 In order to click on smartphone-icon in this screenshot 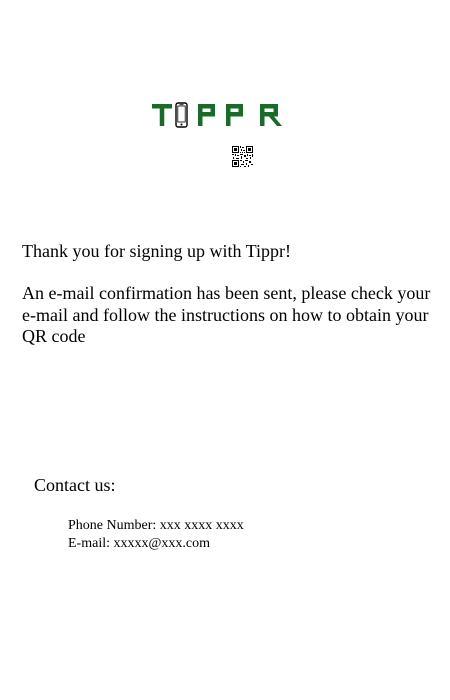, I will do `click(181, 115)`.